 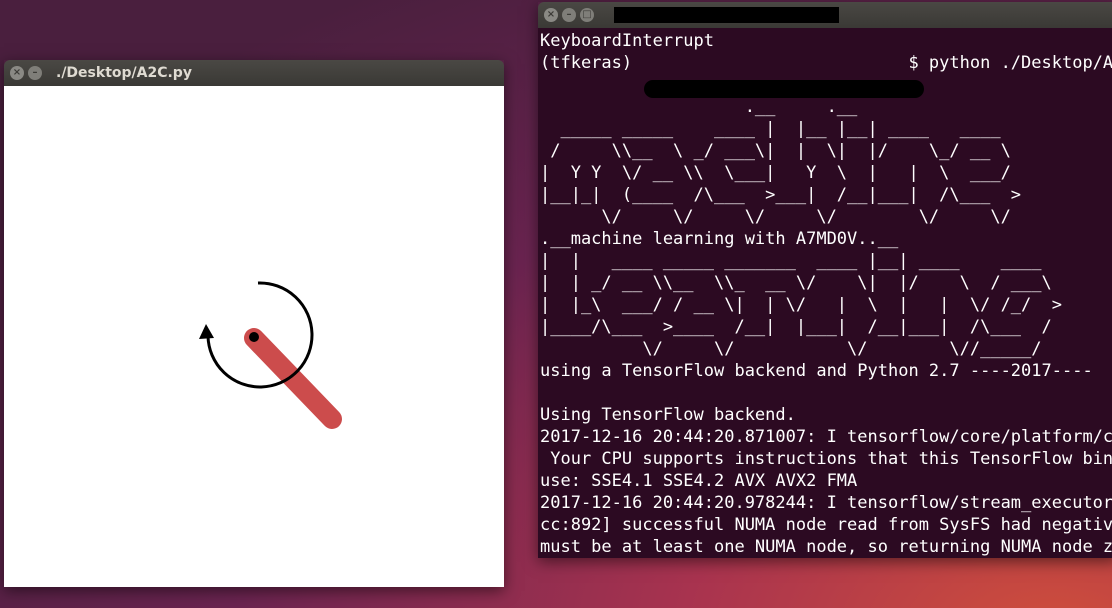 I want to click on pendulum-rod, so click(x=293, y=378).